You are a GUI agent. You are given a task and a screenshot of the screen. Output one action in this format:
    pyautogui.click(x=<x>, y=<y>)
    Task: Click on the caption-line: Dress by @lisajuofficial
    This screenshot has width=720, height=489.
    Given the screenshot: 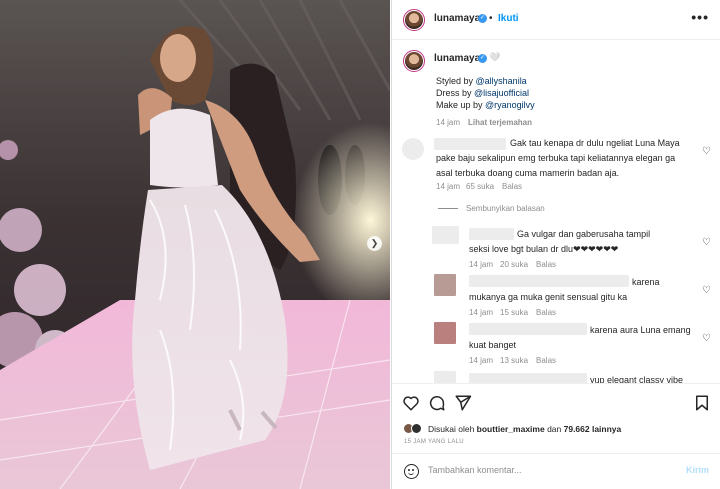 What is the action you would take?
    pyautogui.click(x=483, y=93)
    